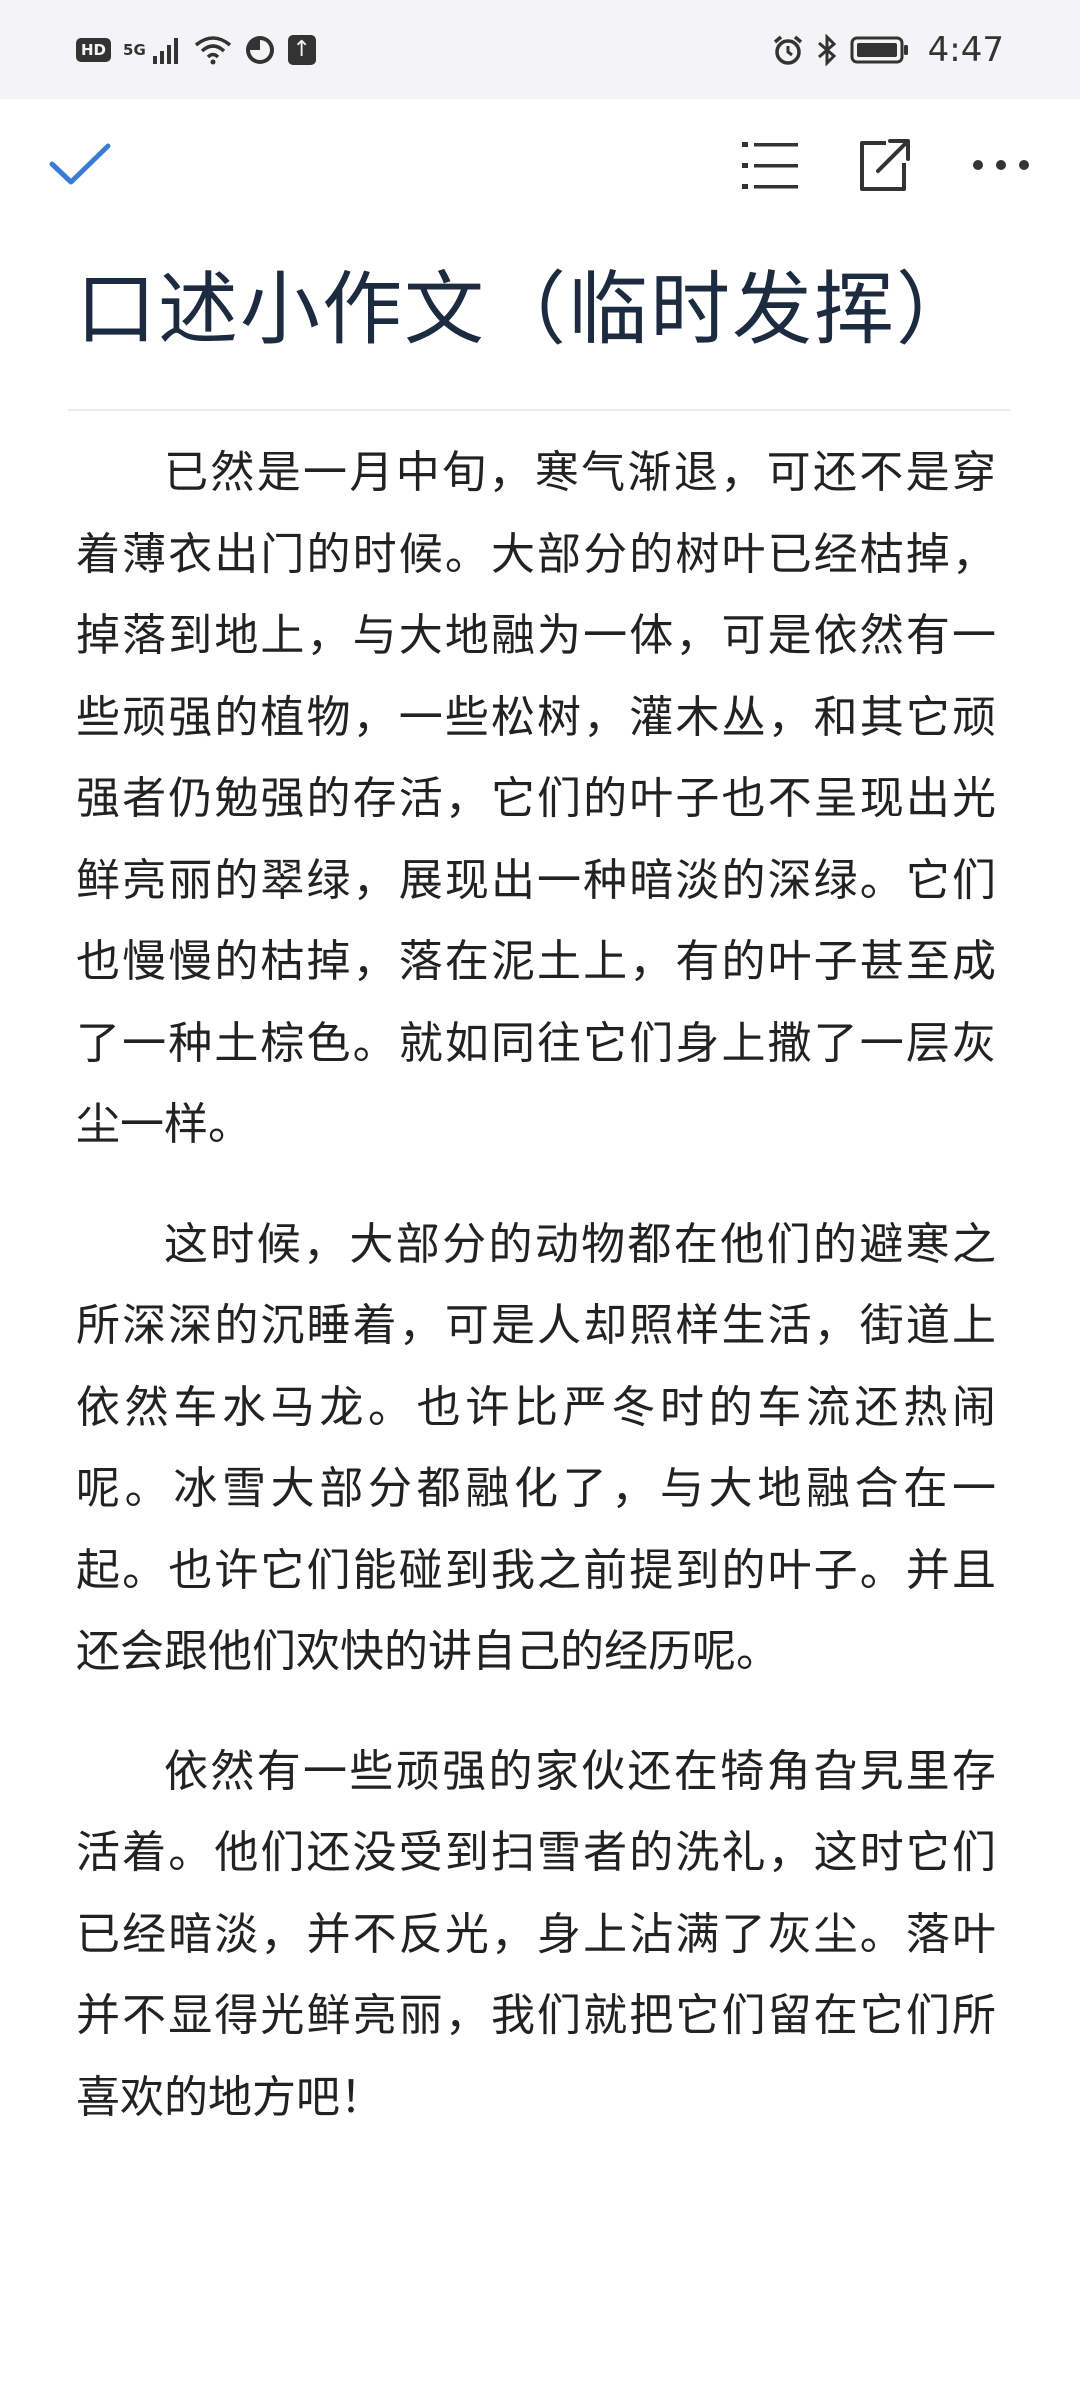  What do you see at coordinates (540, 49) in the screenshot?
I see `status-bar: HD 5G ↑ 4:47` at bounding box center [540, 49].